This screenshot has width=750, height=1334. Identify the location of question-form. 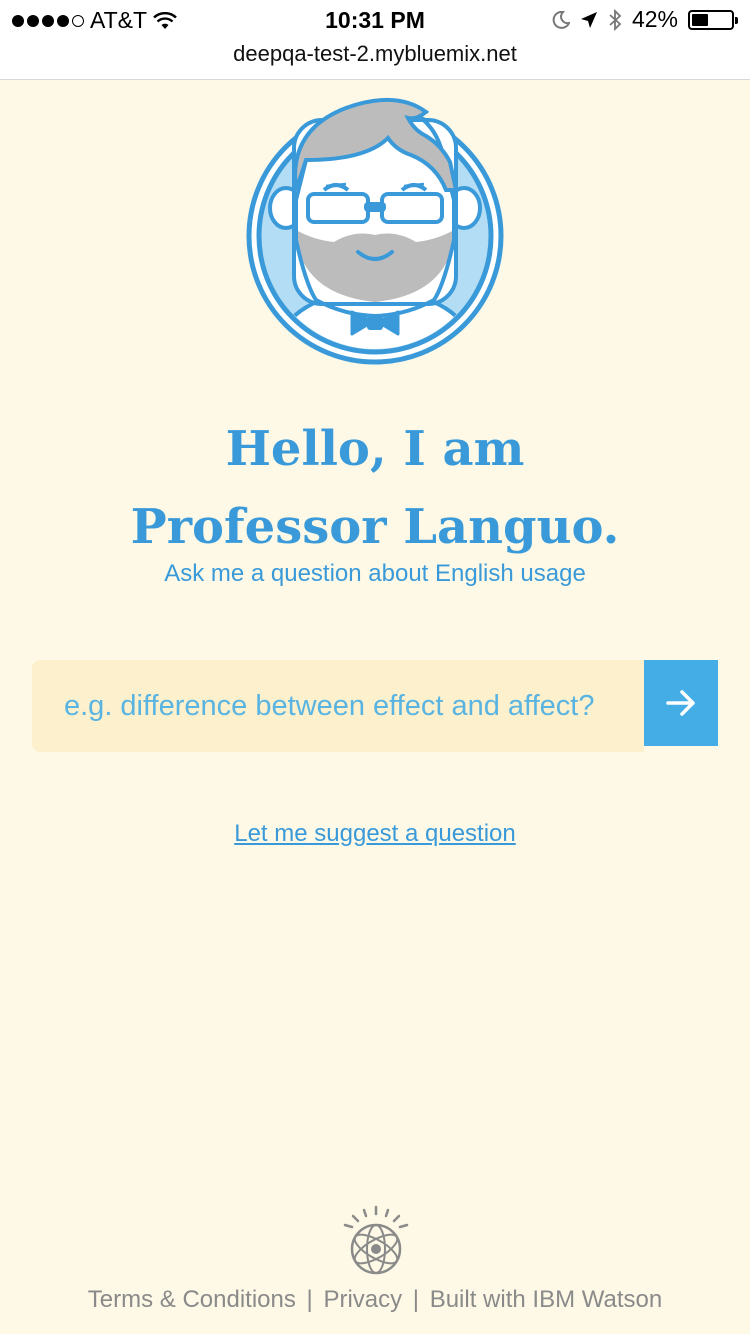
(375, 706).